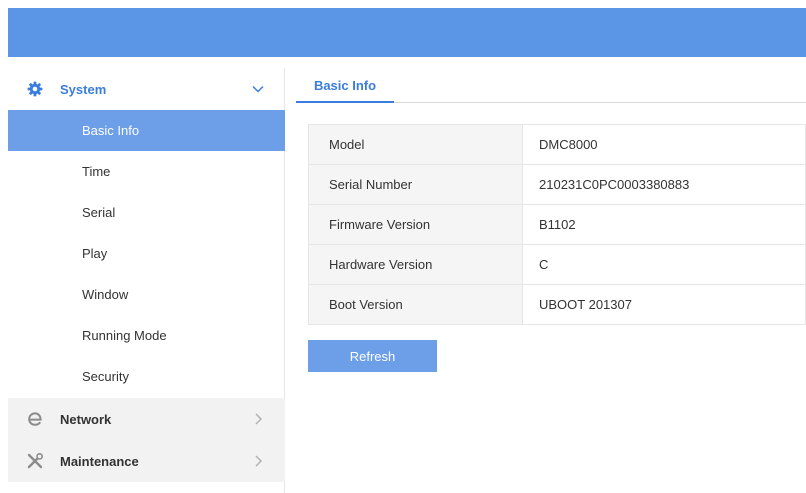  I want to click on row-value: UBOOT 201307, so click(664, 304).